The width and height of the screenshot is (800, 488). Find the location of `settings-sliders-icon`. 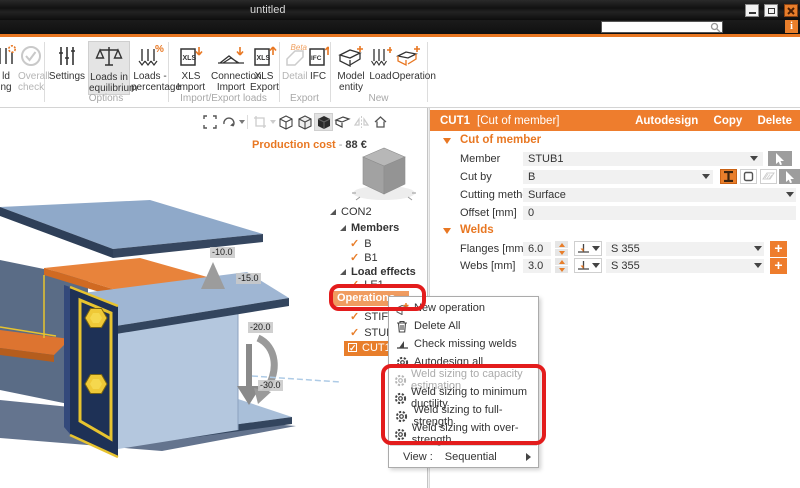

settings-sliders-icon is located at coordinates (67, 56).